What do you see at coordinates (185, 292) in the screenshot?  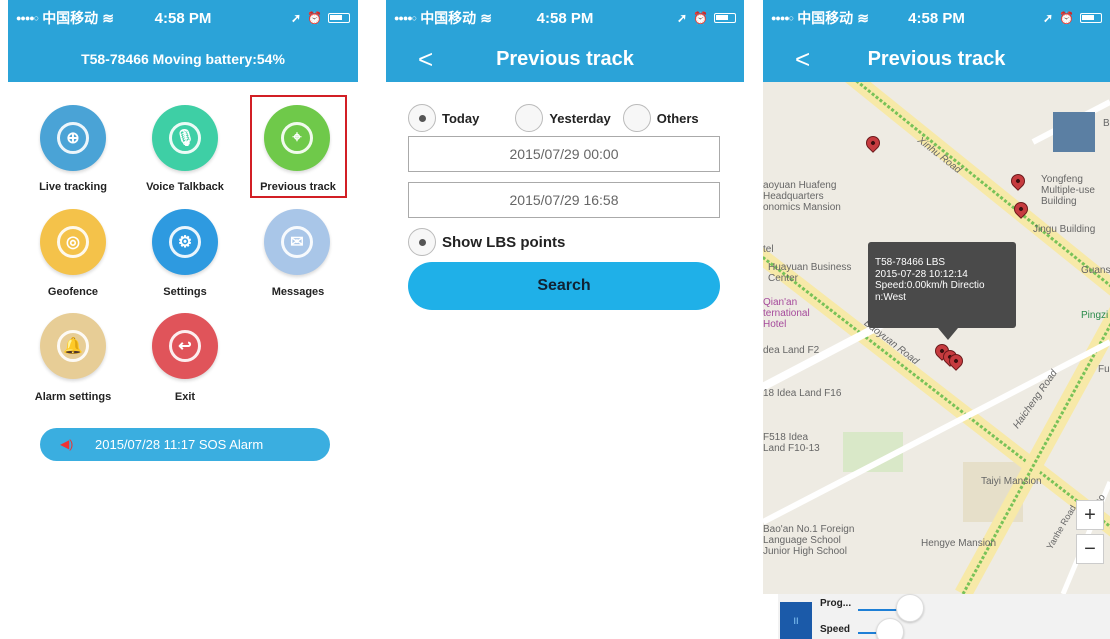 I see `settings-label: Settings` at bounding box center [185, 292].